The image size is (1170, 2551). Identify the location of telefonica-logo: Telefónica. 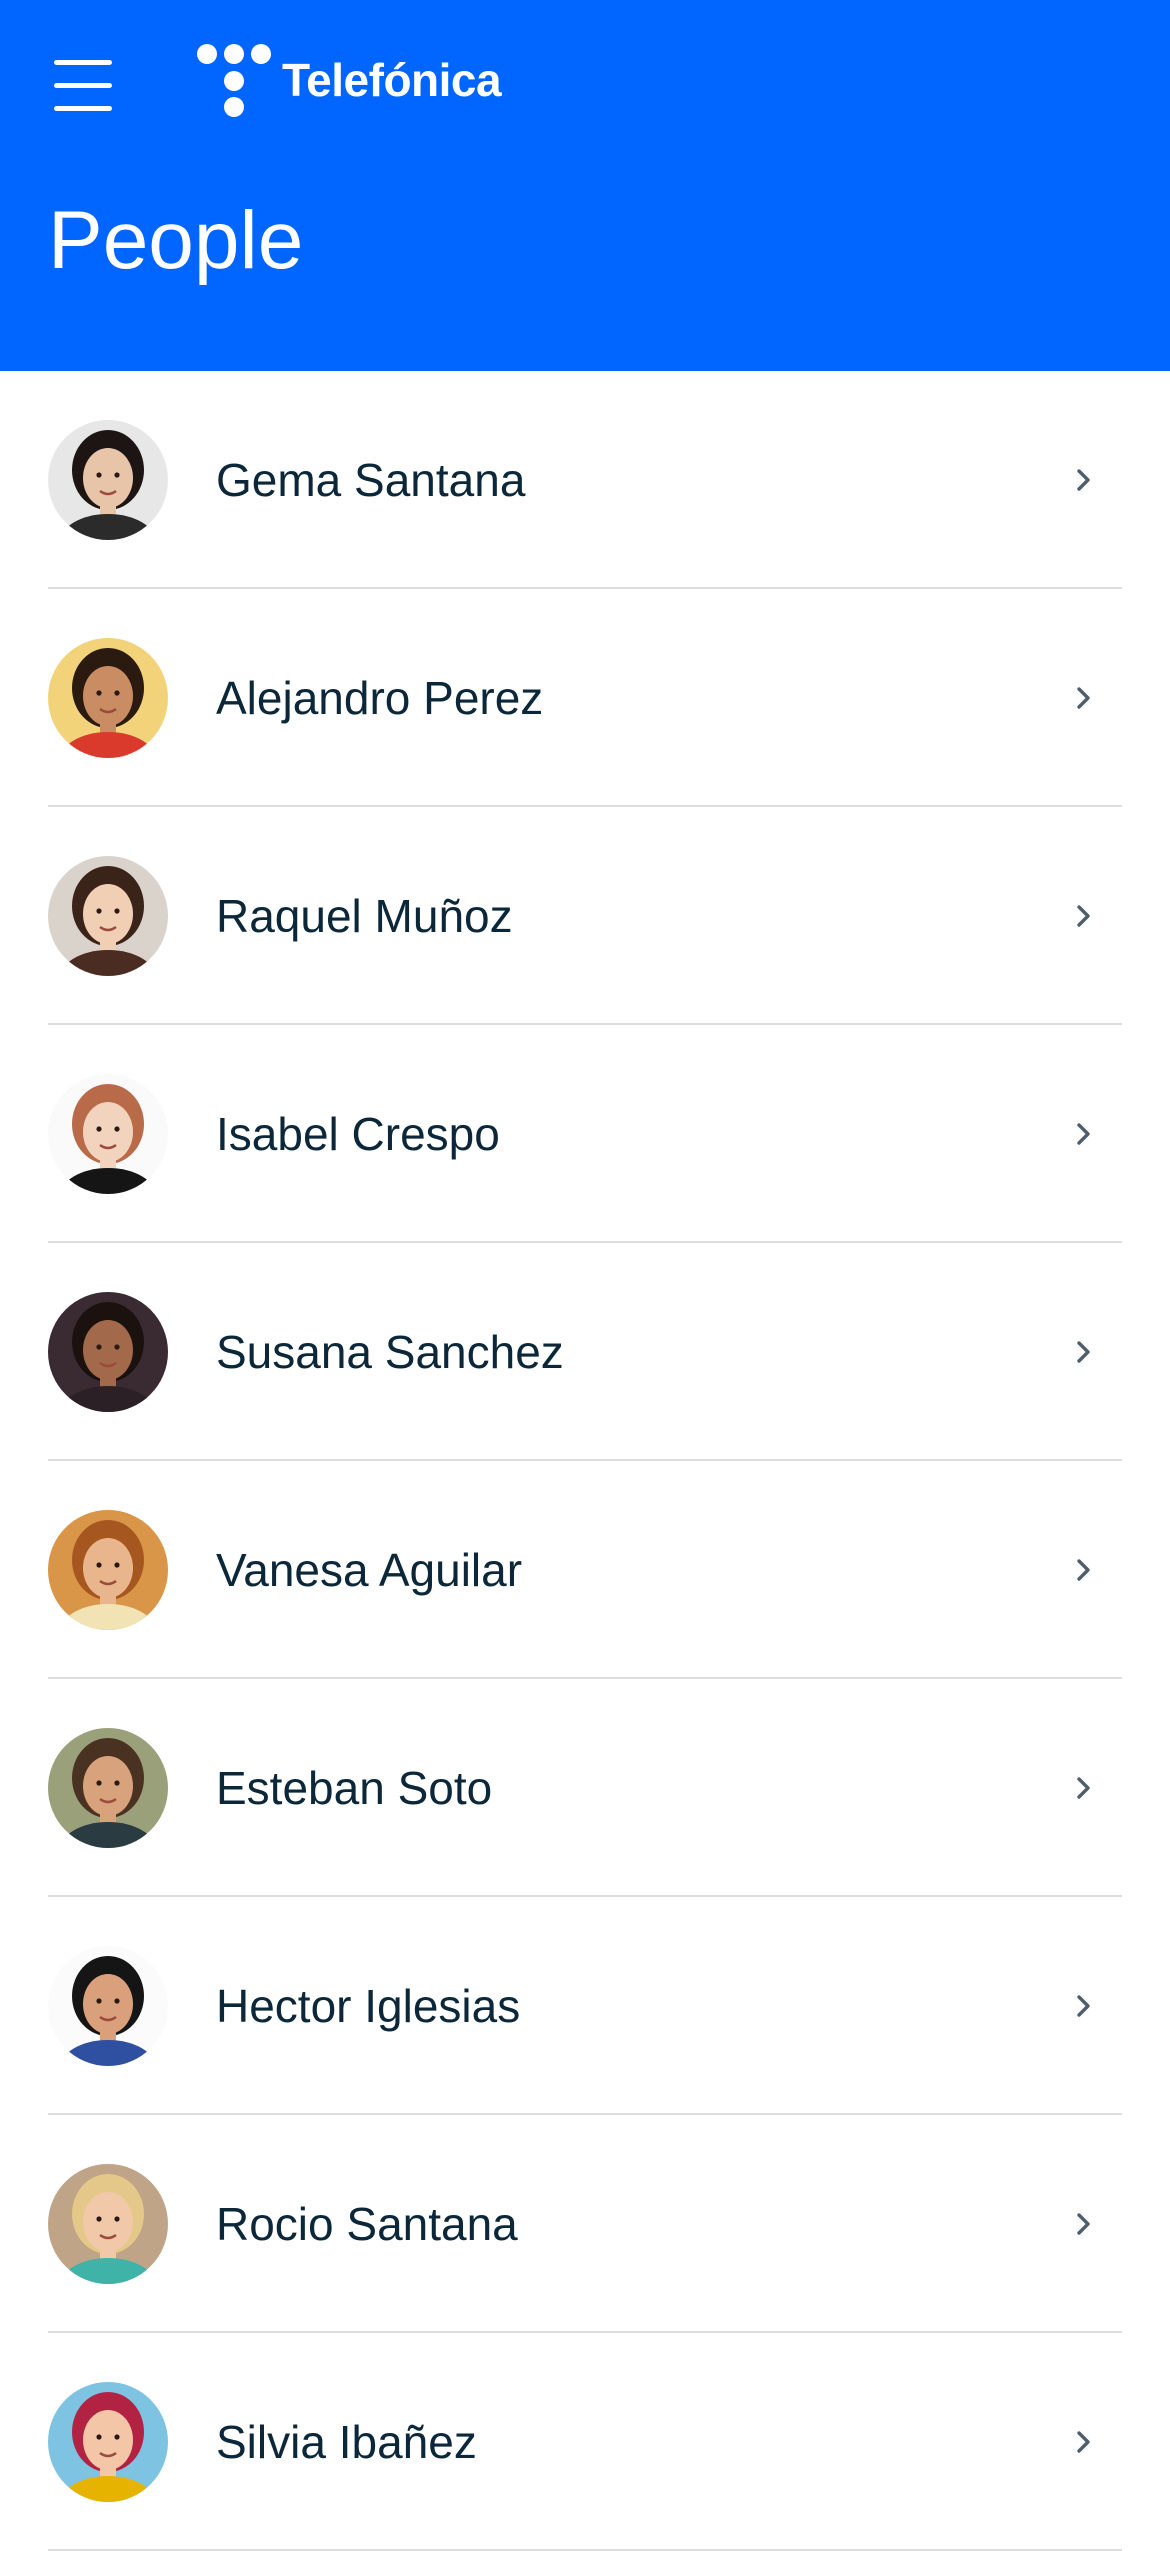
(349, 80).